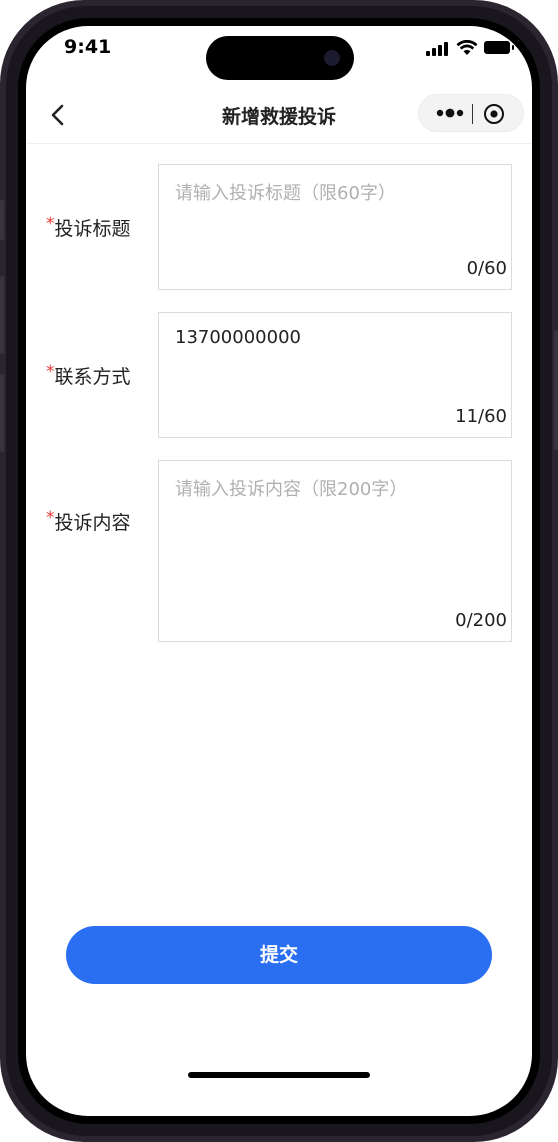  Describe the element at coordinates (467, 47) in the screenshot. I see `wifi-icon` at that location.